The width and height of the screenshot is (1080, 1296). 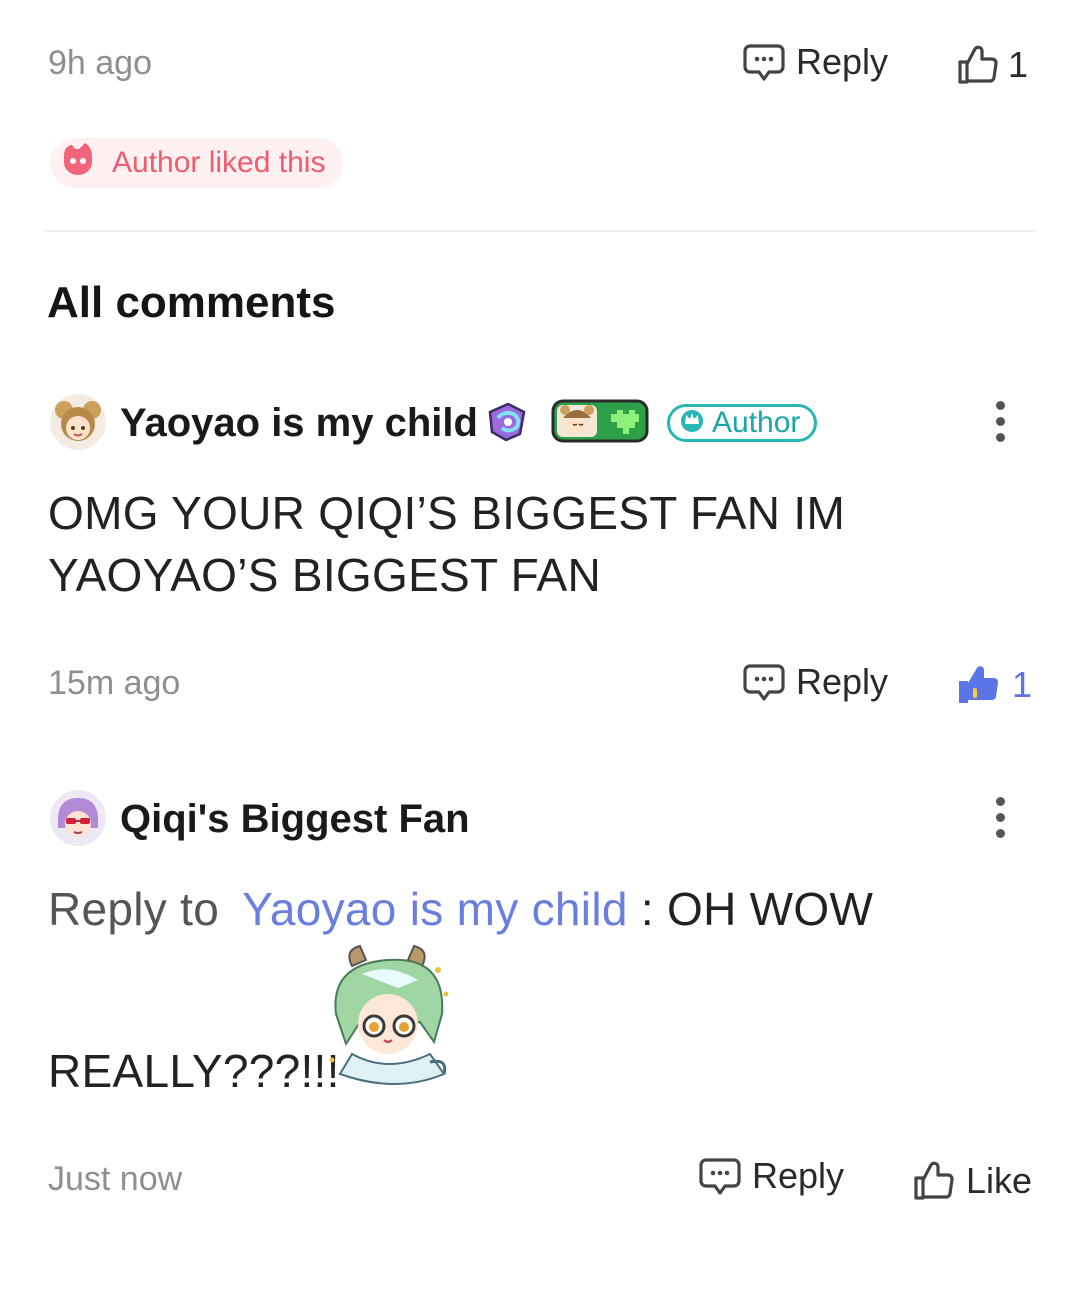 I want to click on comment-time: Just now, so click(x=115, y=1179).